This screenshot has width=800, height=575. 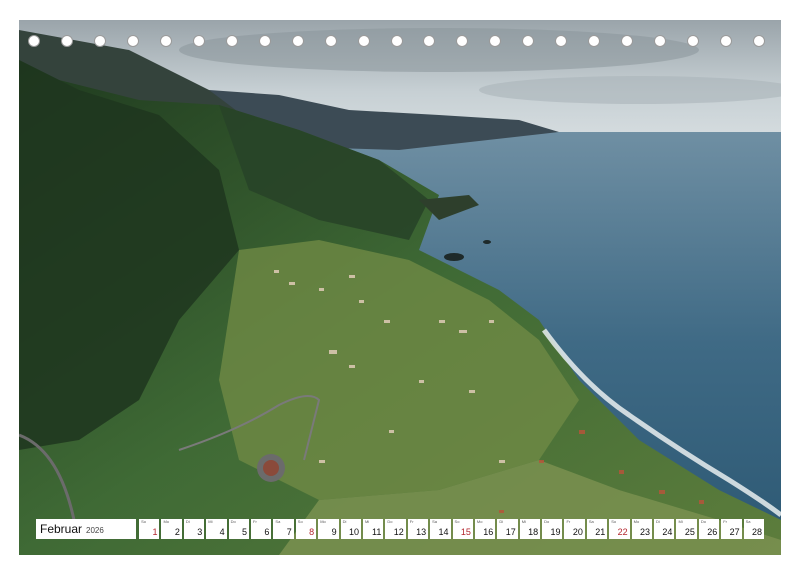 I want to click on month-name: Februar, so click(x=61, y=529).